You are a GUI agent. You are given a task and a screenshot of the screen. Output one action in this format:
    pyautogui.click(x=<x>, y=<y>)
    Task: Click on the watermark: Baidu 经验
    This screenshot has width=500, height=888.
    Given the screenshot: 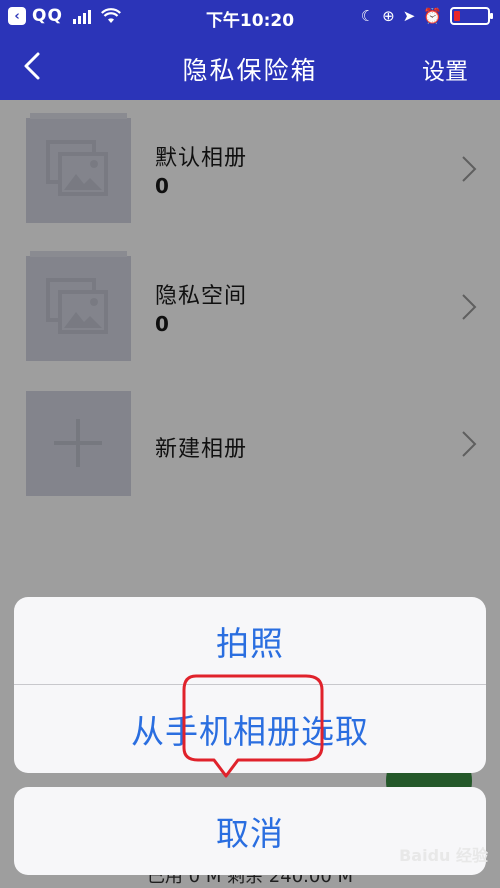 What is the action you would take?
    pyautogui.click(x=443, y=855)
    